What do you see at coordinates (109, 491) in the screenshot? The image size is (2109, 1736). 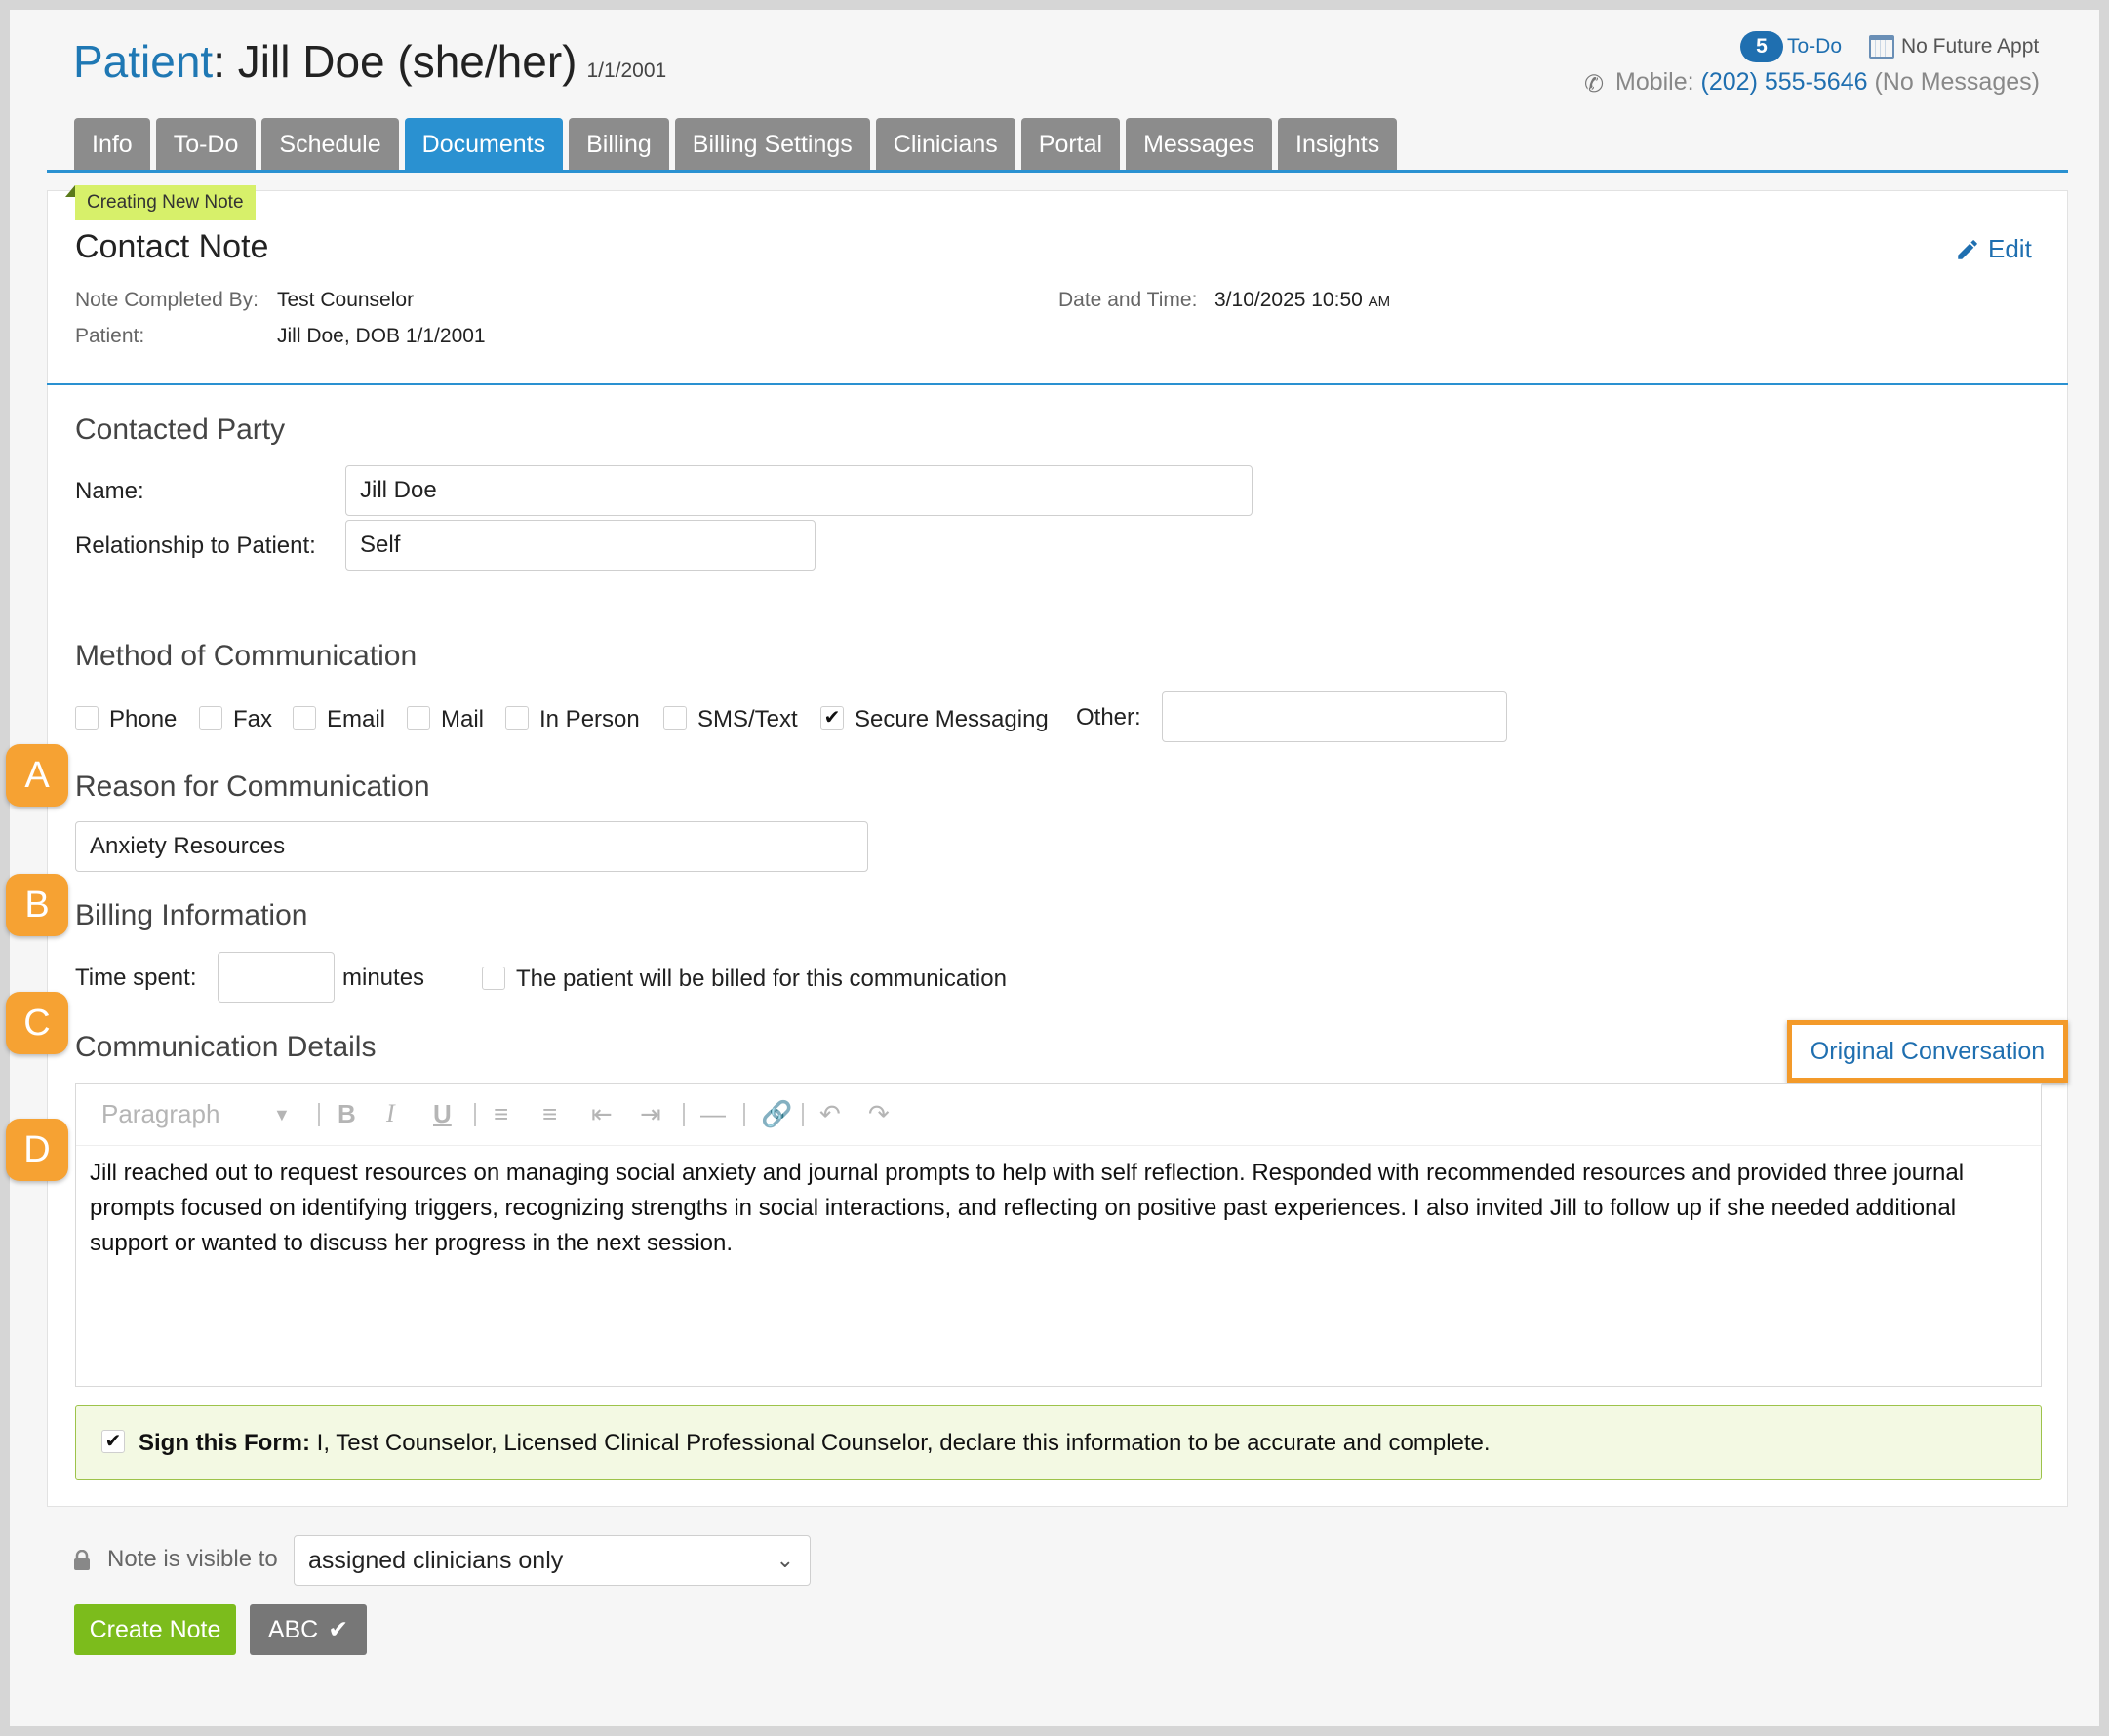 I see `name-label: Name:` at bounding box center [109, 491].